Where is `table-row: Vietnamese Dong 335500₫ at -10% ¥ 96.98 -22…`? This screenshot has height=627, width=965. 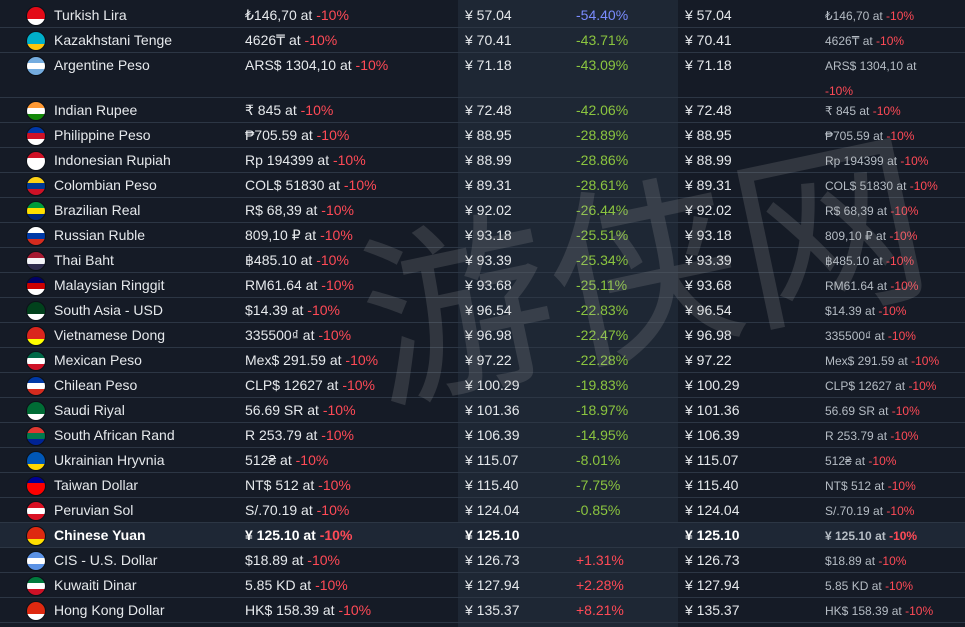 table-row: Vietnamese Dong 335500₫ at -10% ¥ 96.98 -22… is located at coordinates (482, 335).